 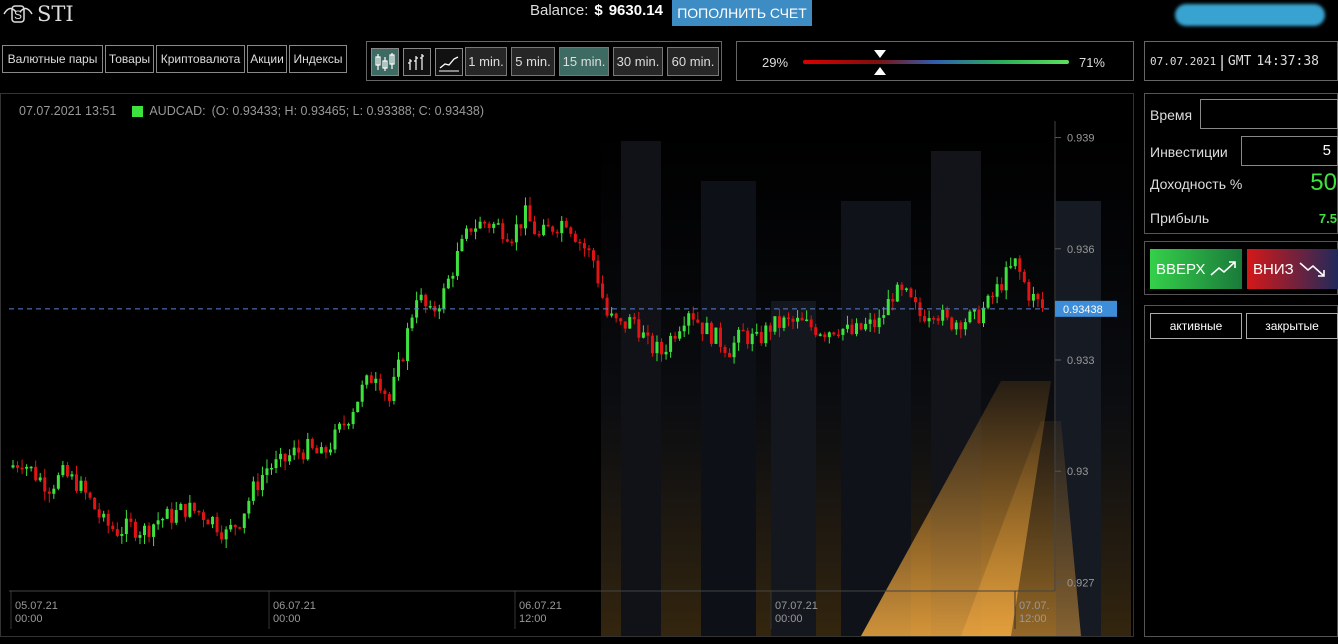 I want to click on tf-60min-button: 60 min., so click(x=693, y=61).